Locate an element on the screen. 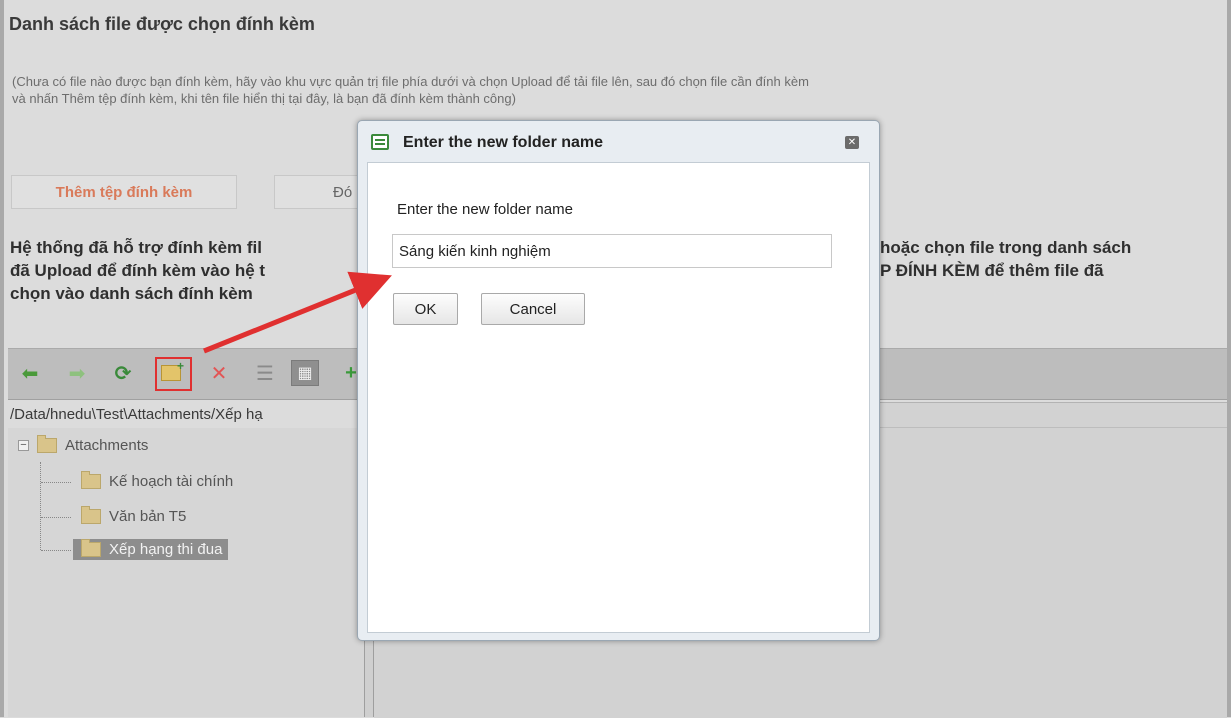  annotation-arrow is located at coordinates (297, 312).